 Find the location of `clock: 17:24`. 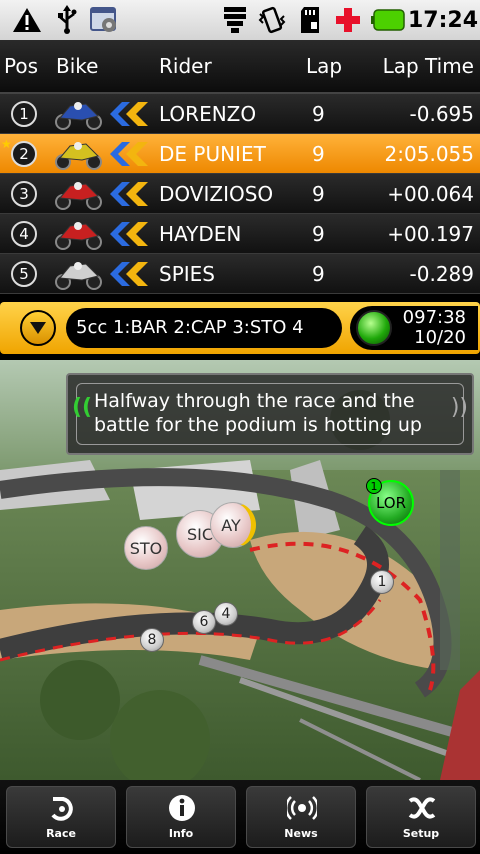

clock: 17:24 is located at coordinates (443, 20).